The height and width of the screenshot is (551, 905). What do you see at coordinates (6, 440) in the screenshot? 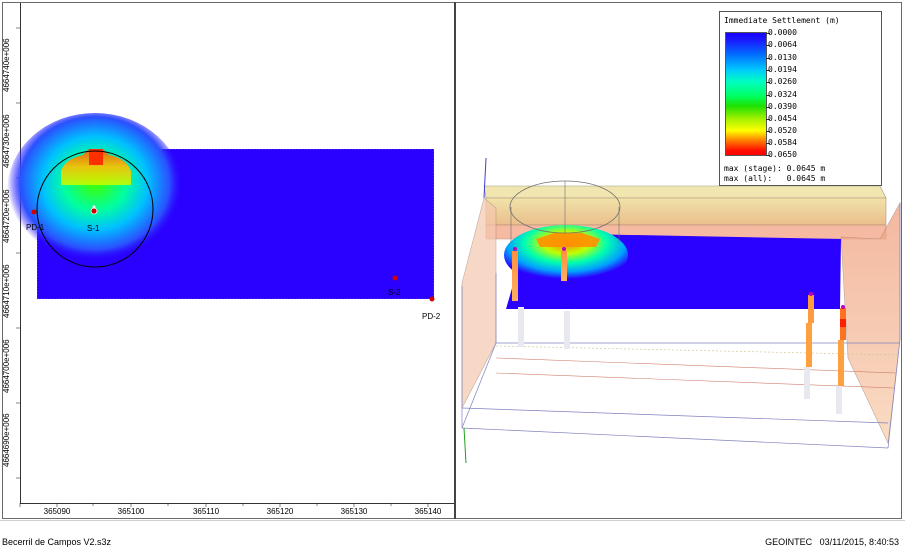
I see `y-tick-label: 4664690e+006` at bounding box center [6, 440].